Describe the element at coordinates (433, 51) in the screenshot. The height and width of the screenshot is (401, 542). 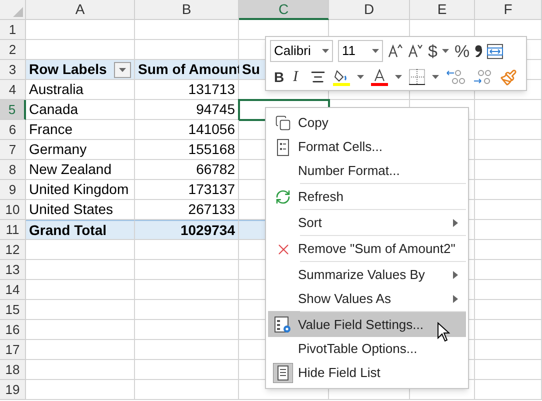
I see `currency-format-button: $` at that location.